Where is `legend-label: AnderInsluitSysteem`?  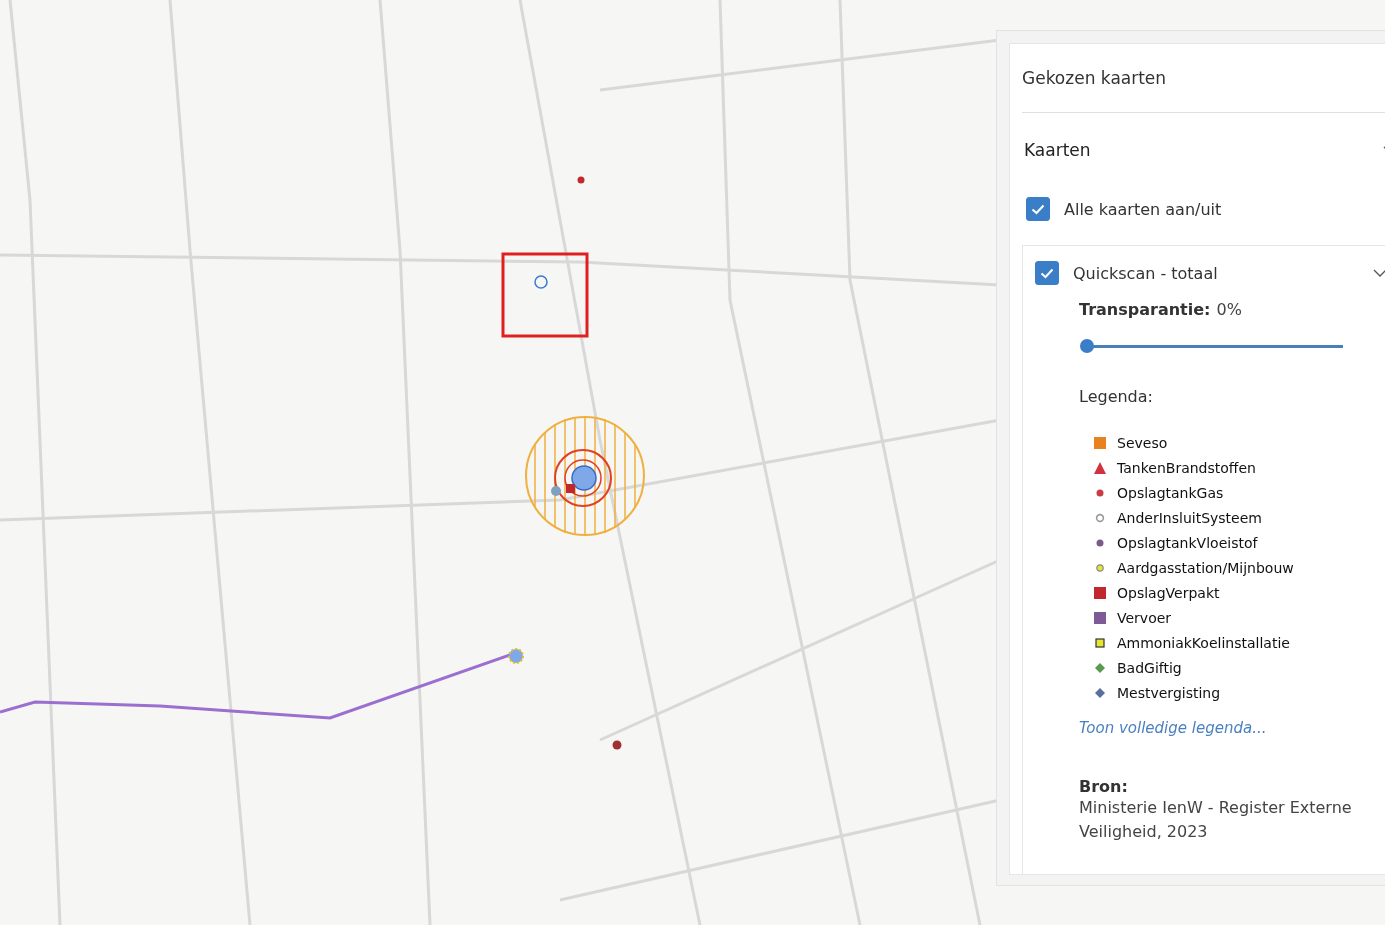
legend-label: AnderInsluitSysteem is located at coordinates (1189, 517).